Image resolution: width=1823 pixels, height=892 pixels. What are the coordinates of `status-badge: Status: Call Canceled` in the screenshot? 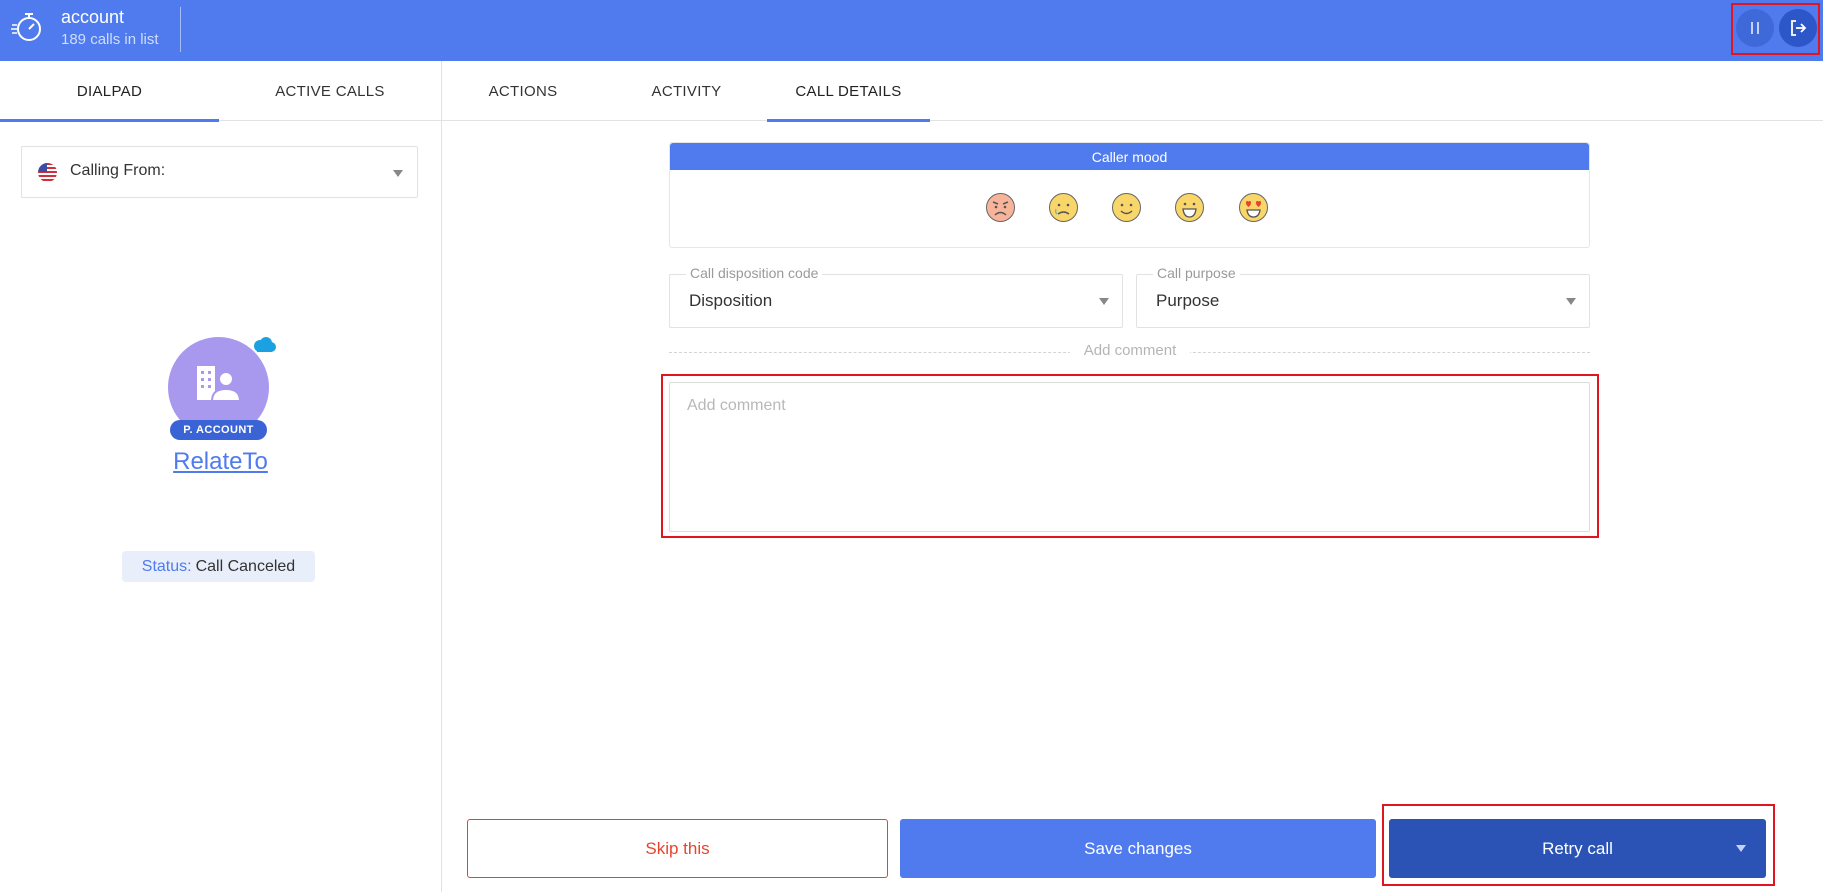 It's located at (218, 566).